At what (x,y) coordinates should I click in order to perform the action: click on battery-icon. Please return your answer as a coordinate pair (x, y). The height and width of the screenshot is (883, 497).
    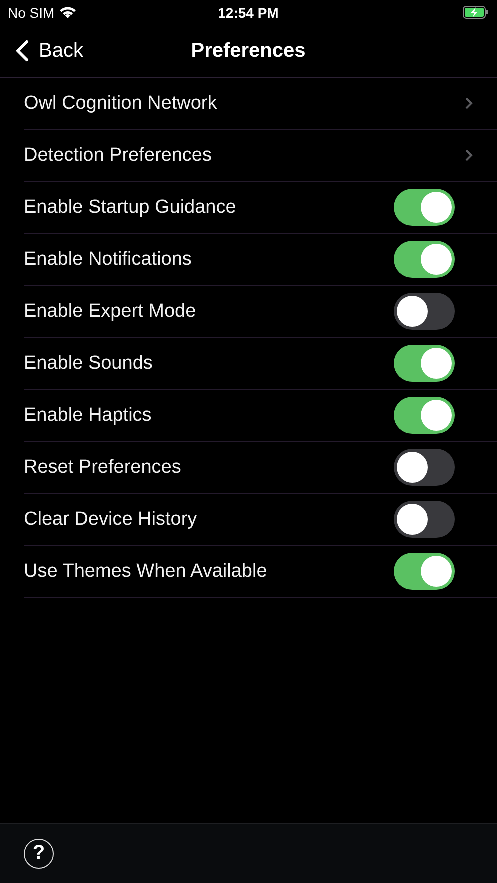
    Looking at the image, I should click on (475, 12).